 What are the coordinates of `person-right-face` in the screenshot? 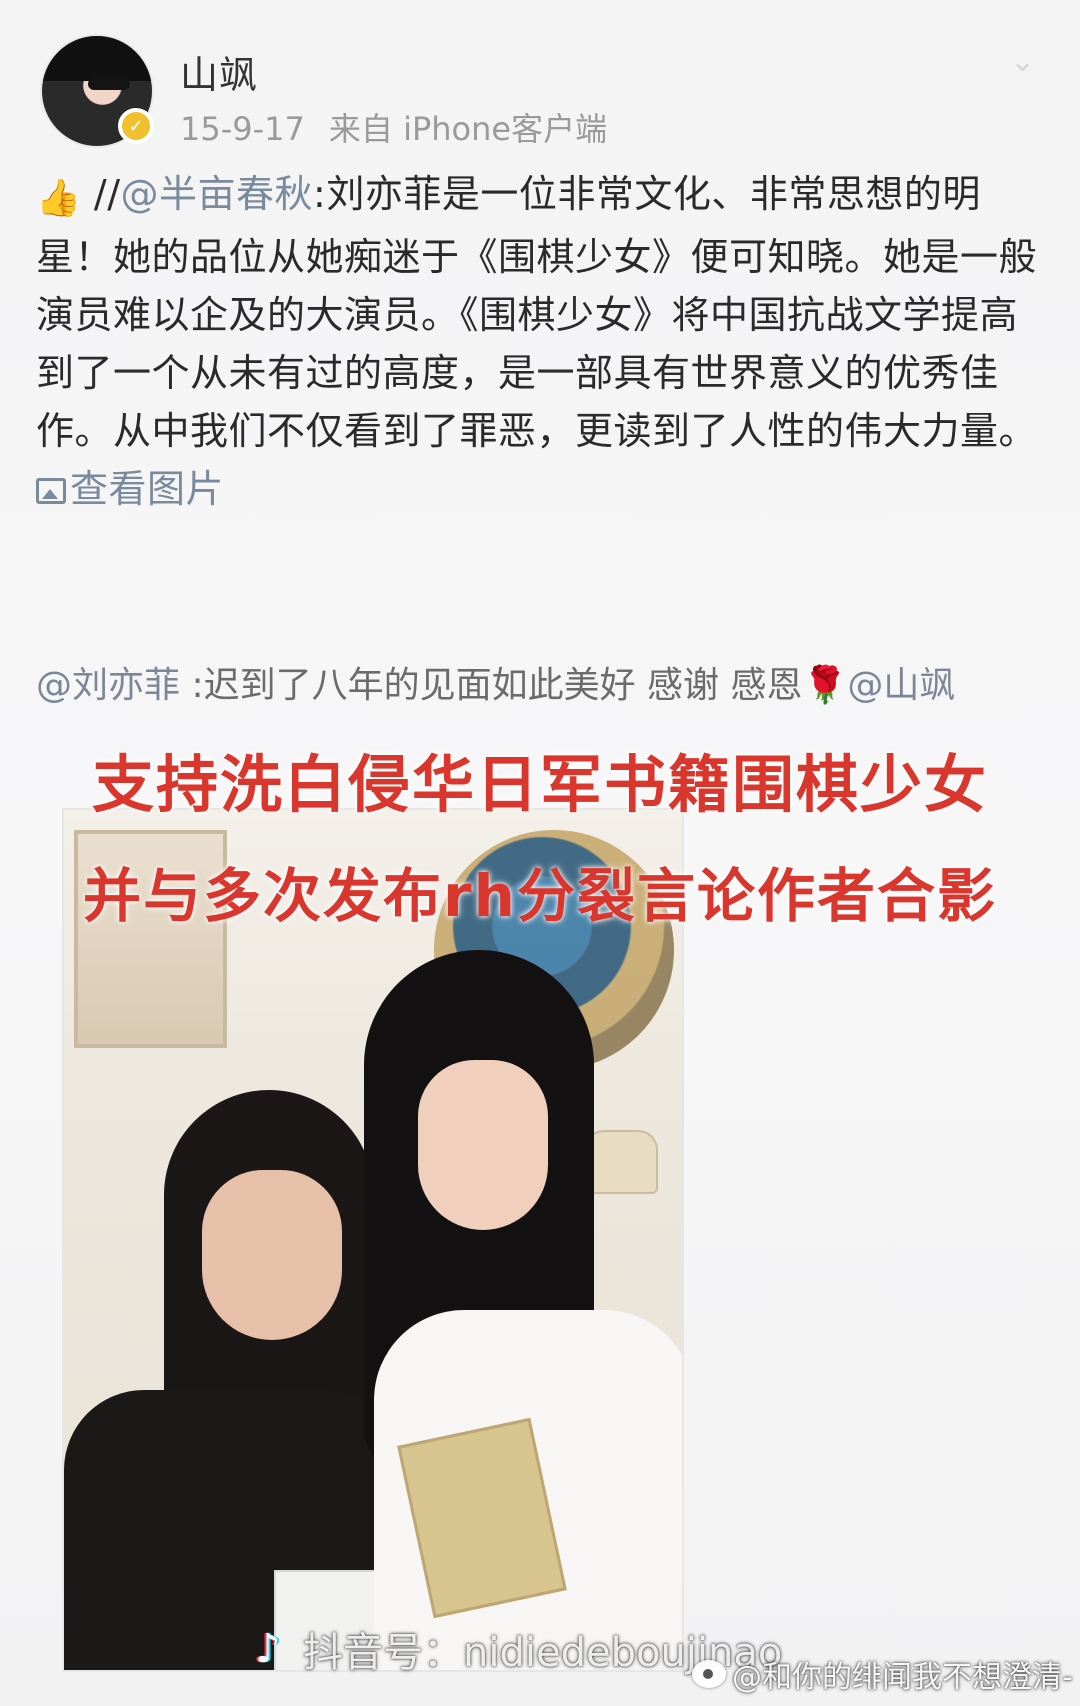 It's located at (483, 1145).